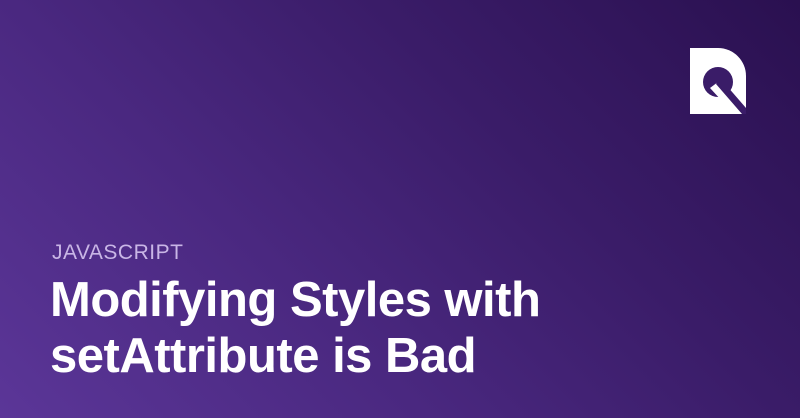 The image size is (800, 418). I want to click on category-label: JAVASCRIPT, so click(118, 252).